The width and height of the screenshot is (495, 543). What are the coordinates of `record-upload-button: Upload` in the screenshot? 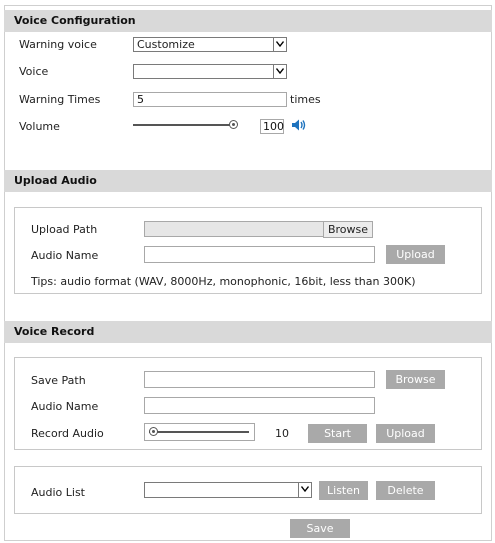 It's located at (405, 433).